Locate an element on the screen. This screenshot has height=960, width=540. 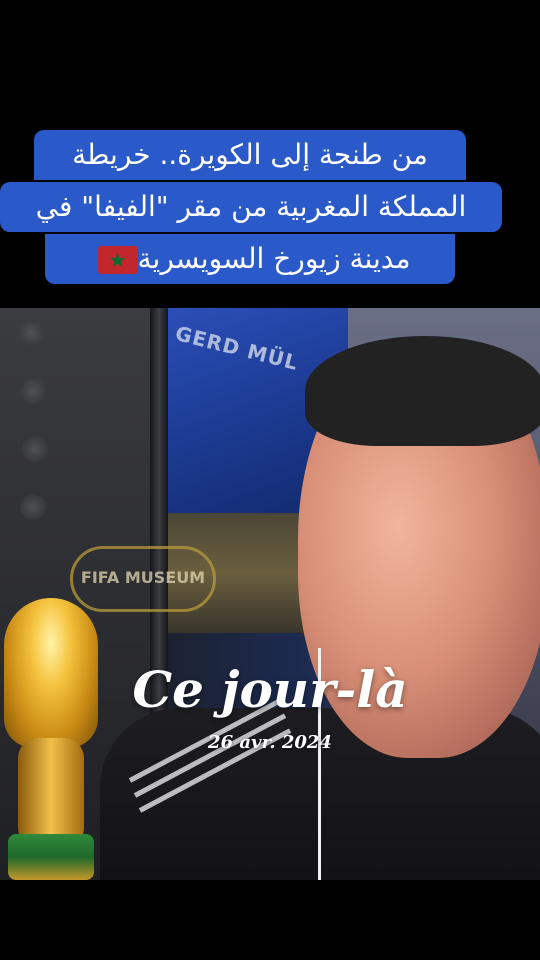
caption-line-1-text: من طنجة إلى الكويرة.. خريطة is located at coordinates (250, 154).